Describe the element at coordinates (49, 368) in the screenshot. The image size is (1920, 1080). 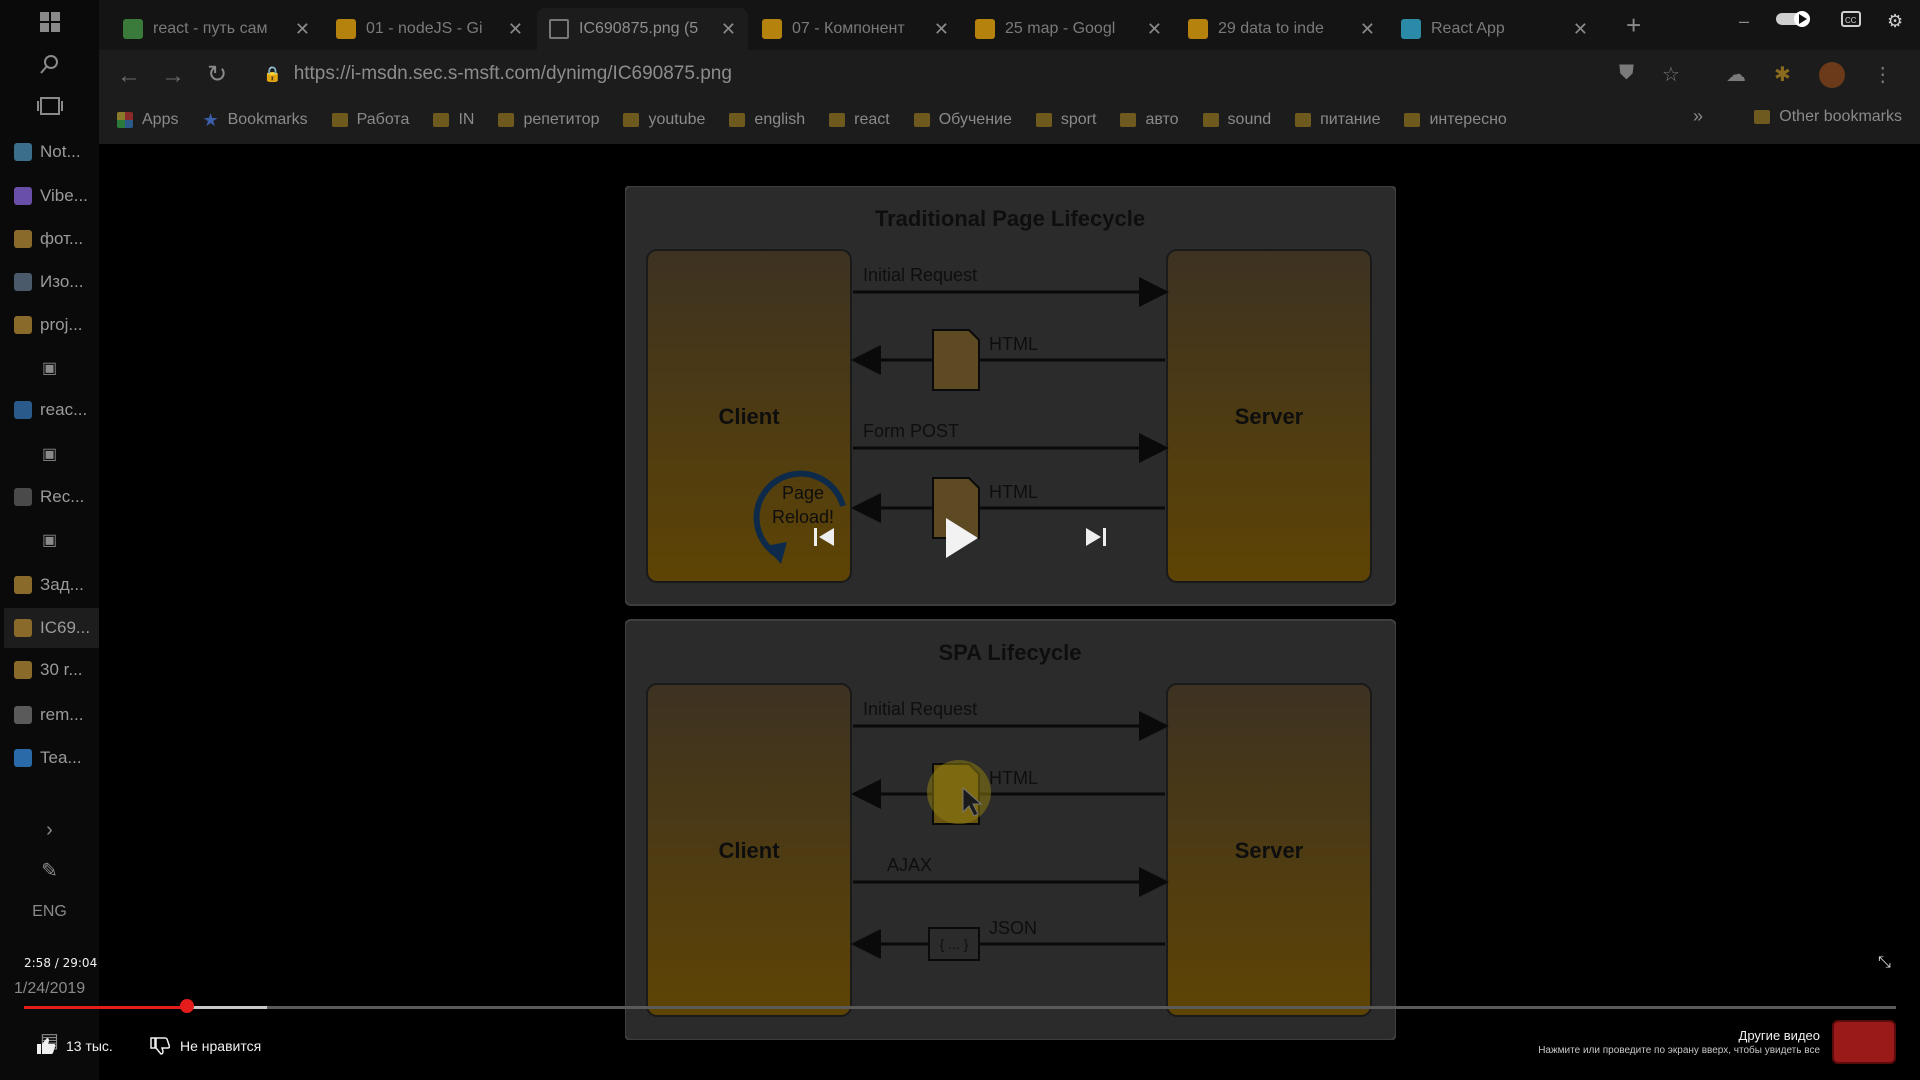
I see `chrome-remote-icon: ▣` at that location.